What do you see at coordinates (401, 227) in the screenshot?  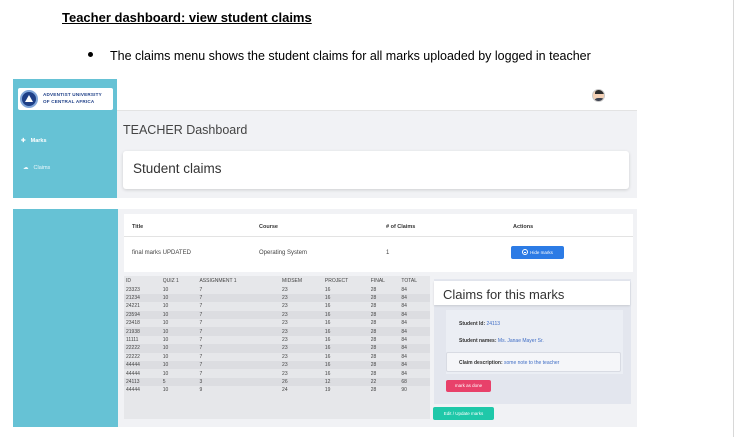 I see `column-header-claims-count: # of Claims` at bounding box center [401, 227].